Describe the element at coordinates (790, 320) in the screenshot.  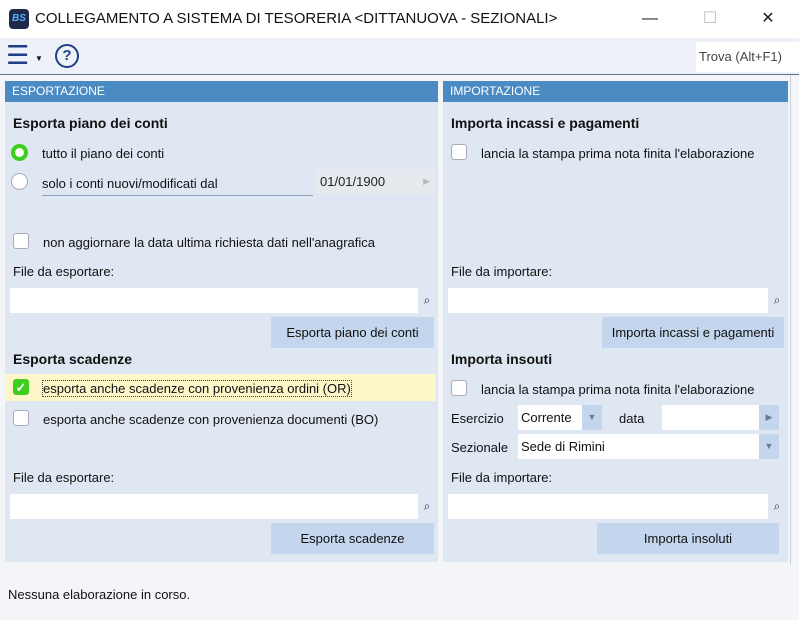
I see `divider` at that location.